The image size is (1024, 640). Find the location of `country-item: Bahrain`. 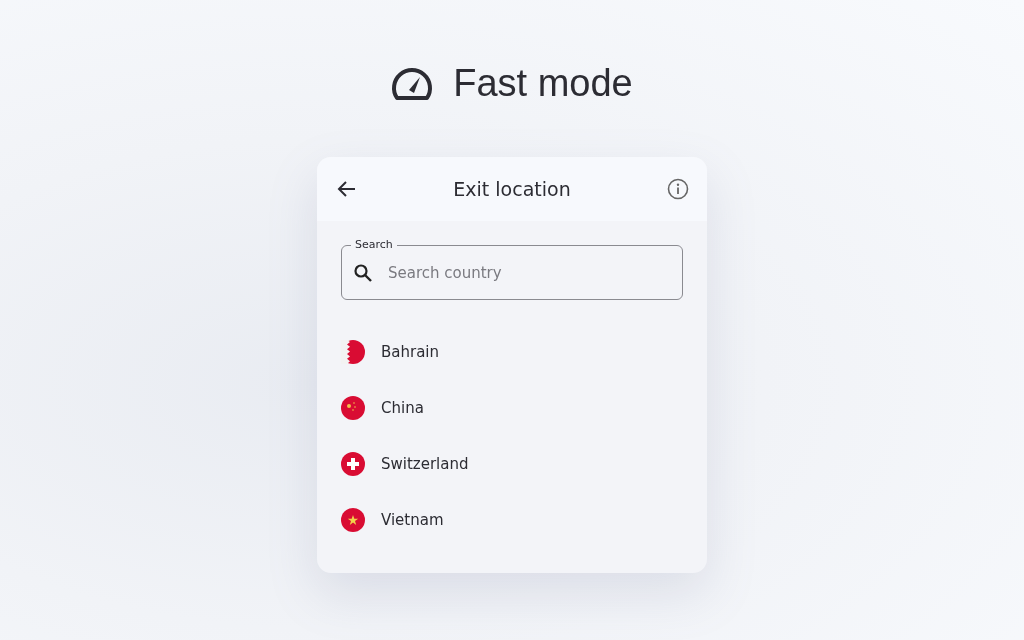

country-item: Bahrain is located at coordinates (410, 352).